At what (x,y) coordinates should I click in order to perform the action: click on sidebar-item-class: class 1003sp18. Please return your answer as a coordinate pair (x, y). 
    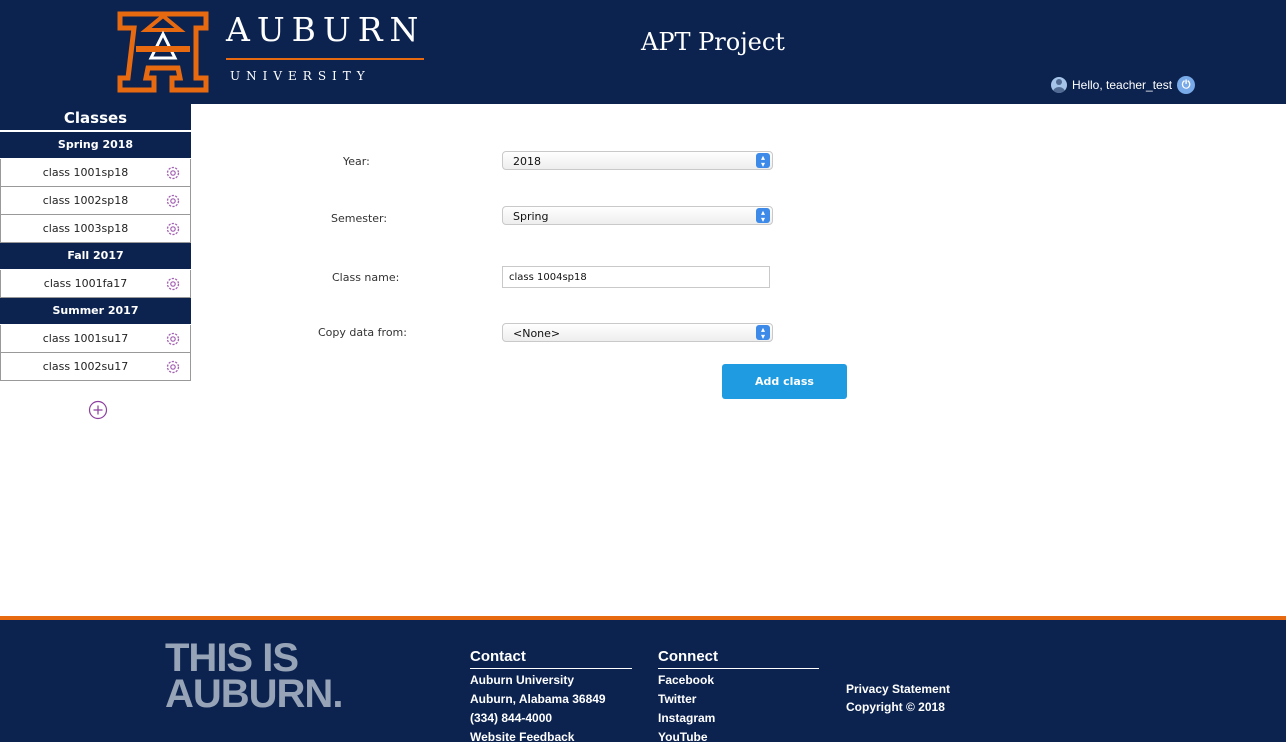
    Looking at the image, I should click on (95, 229).